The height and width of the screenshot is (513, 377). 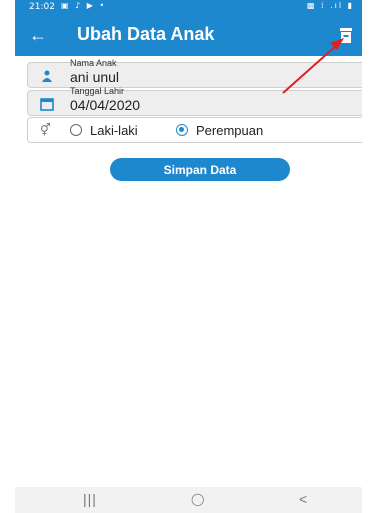 I want to click on calendar-icon, so click(x=47, y=104).